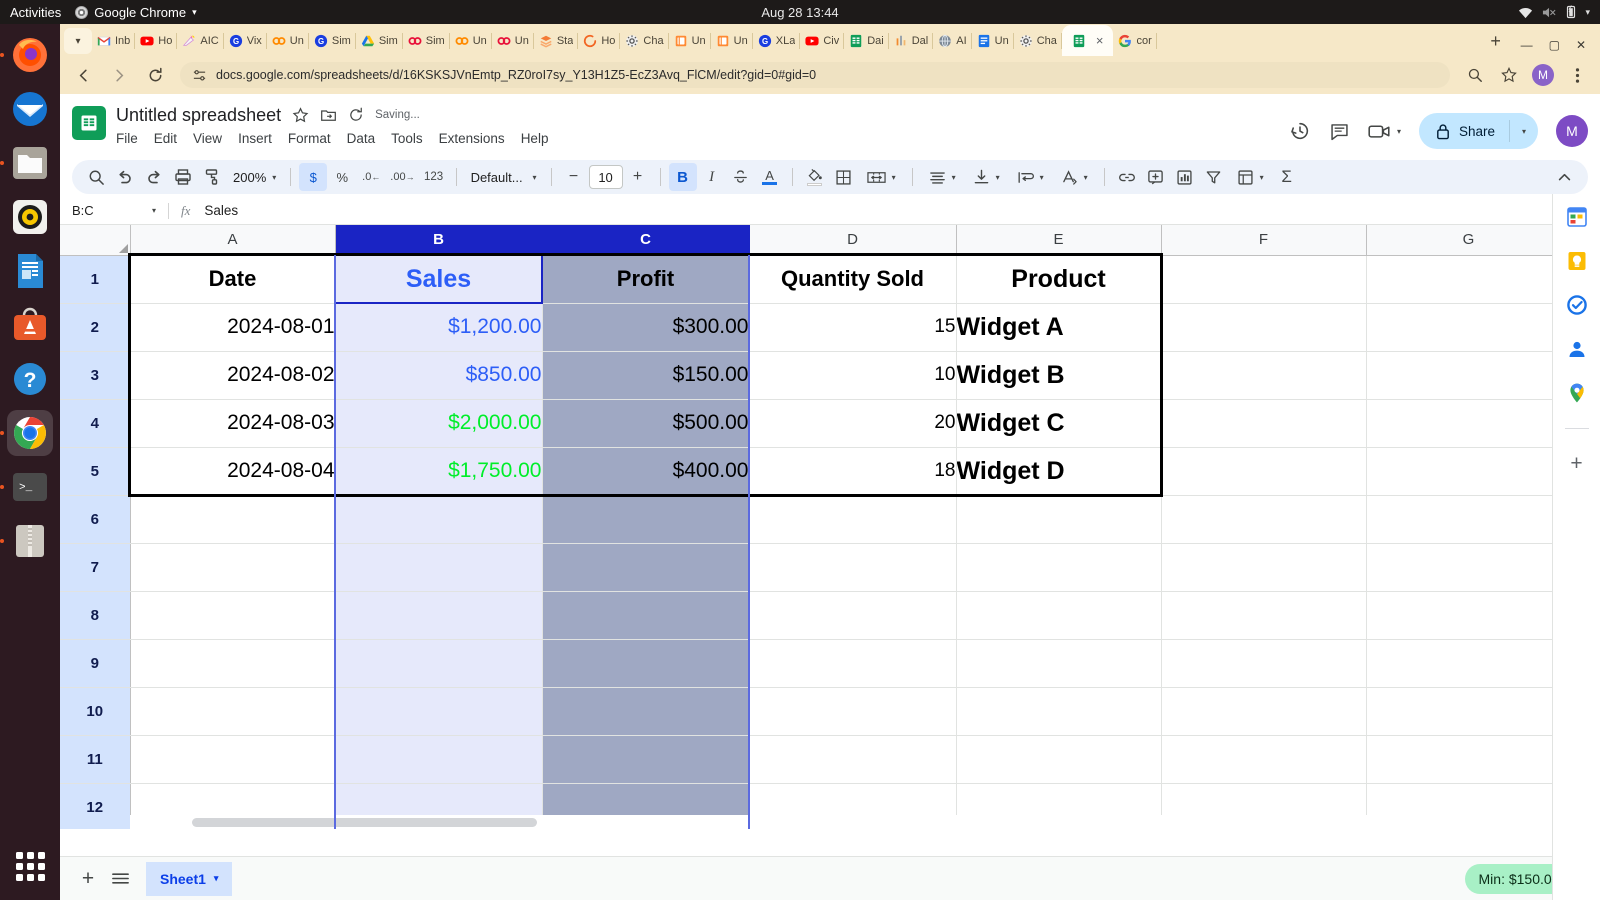 This screenshot has height=900, width=1600. I want to click on bold-button: B, so click(682, 177).